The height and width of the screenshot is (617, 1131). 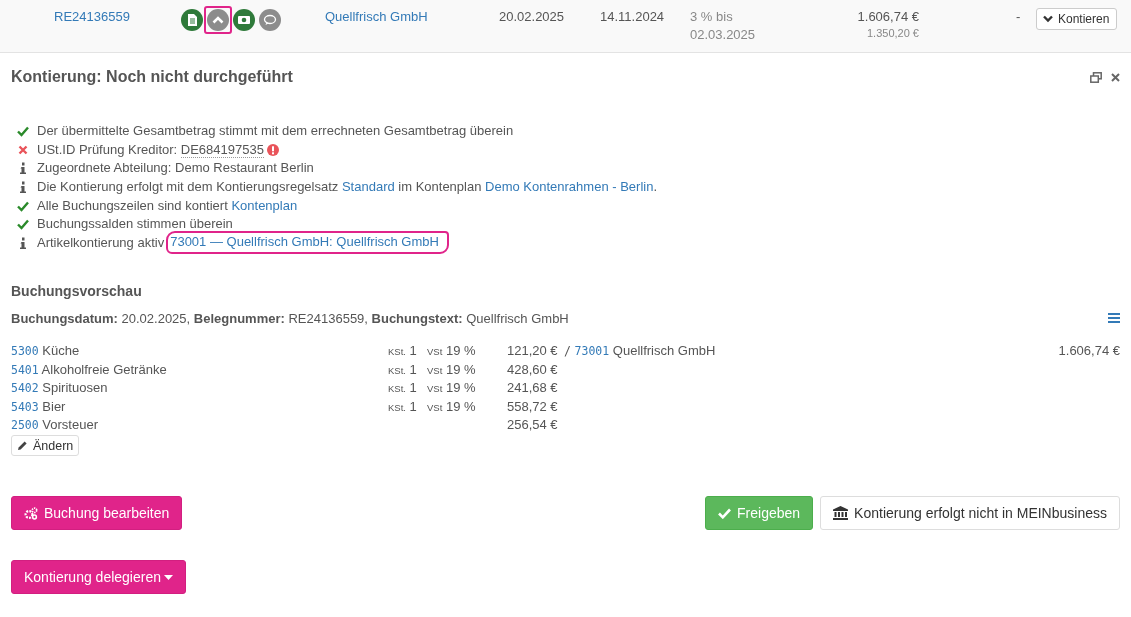 I want to click on discount-text: 3 % bis 02.03.2025, so click(x=723, y=26).